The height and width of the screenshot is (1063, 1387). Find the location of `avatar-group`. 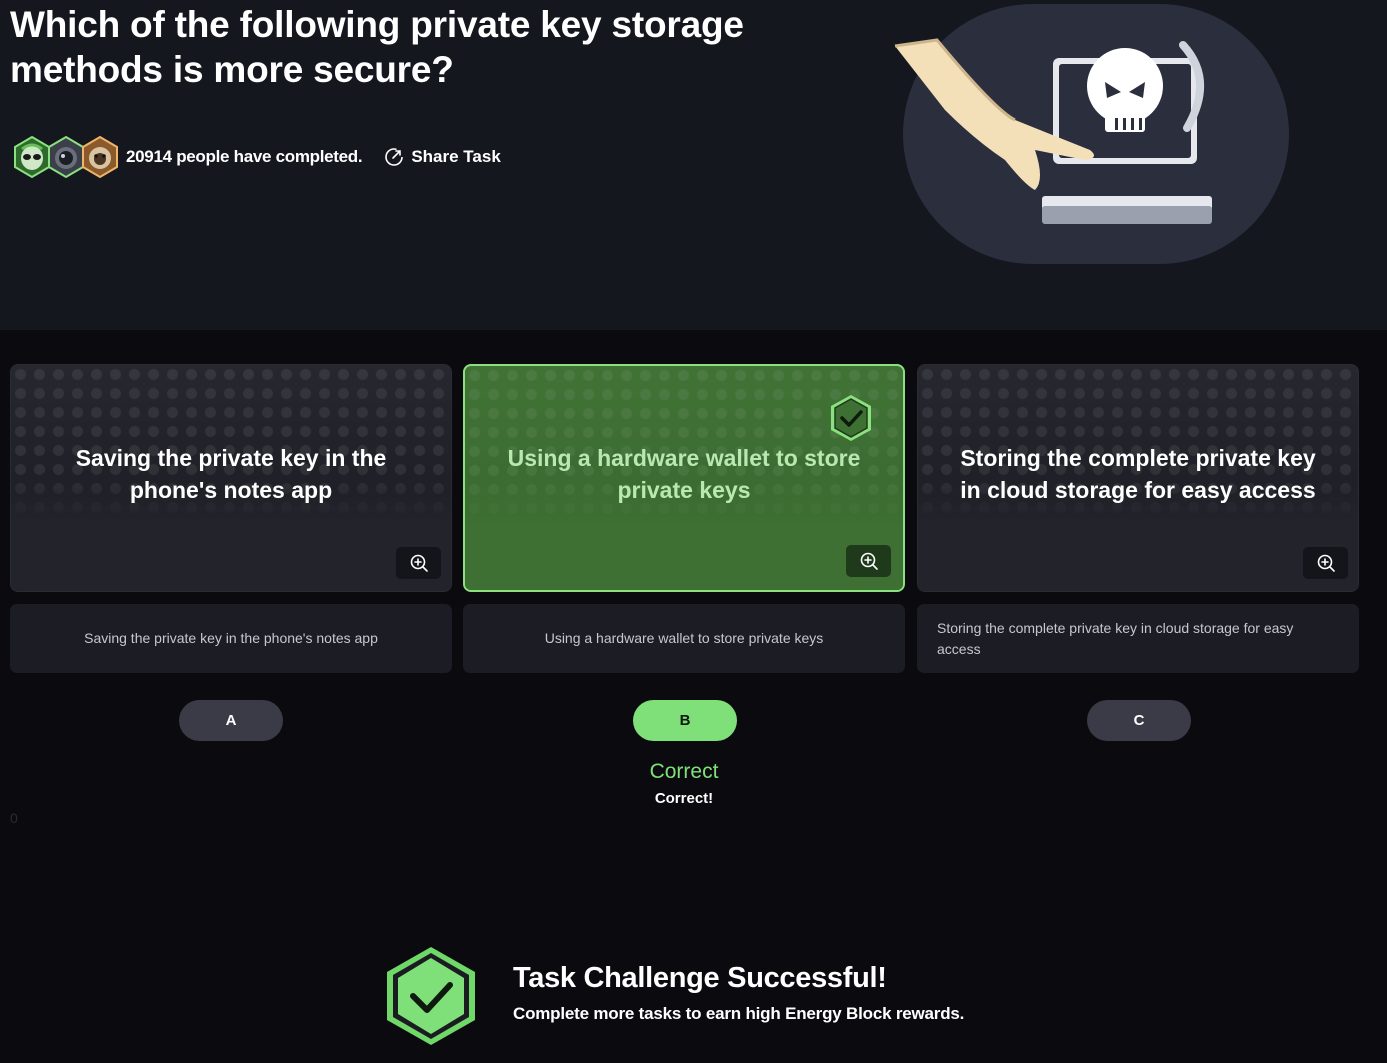

avatar-group is located at coordinates (65, 157).